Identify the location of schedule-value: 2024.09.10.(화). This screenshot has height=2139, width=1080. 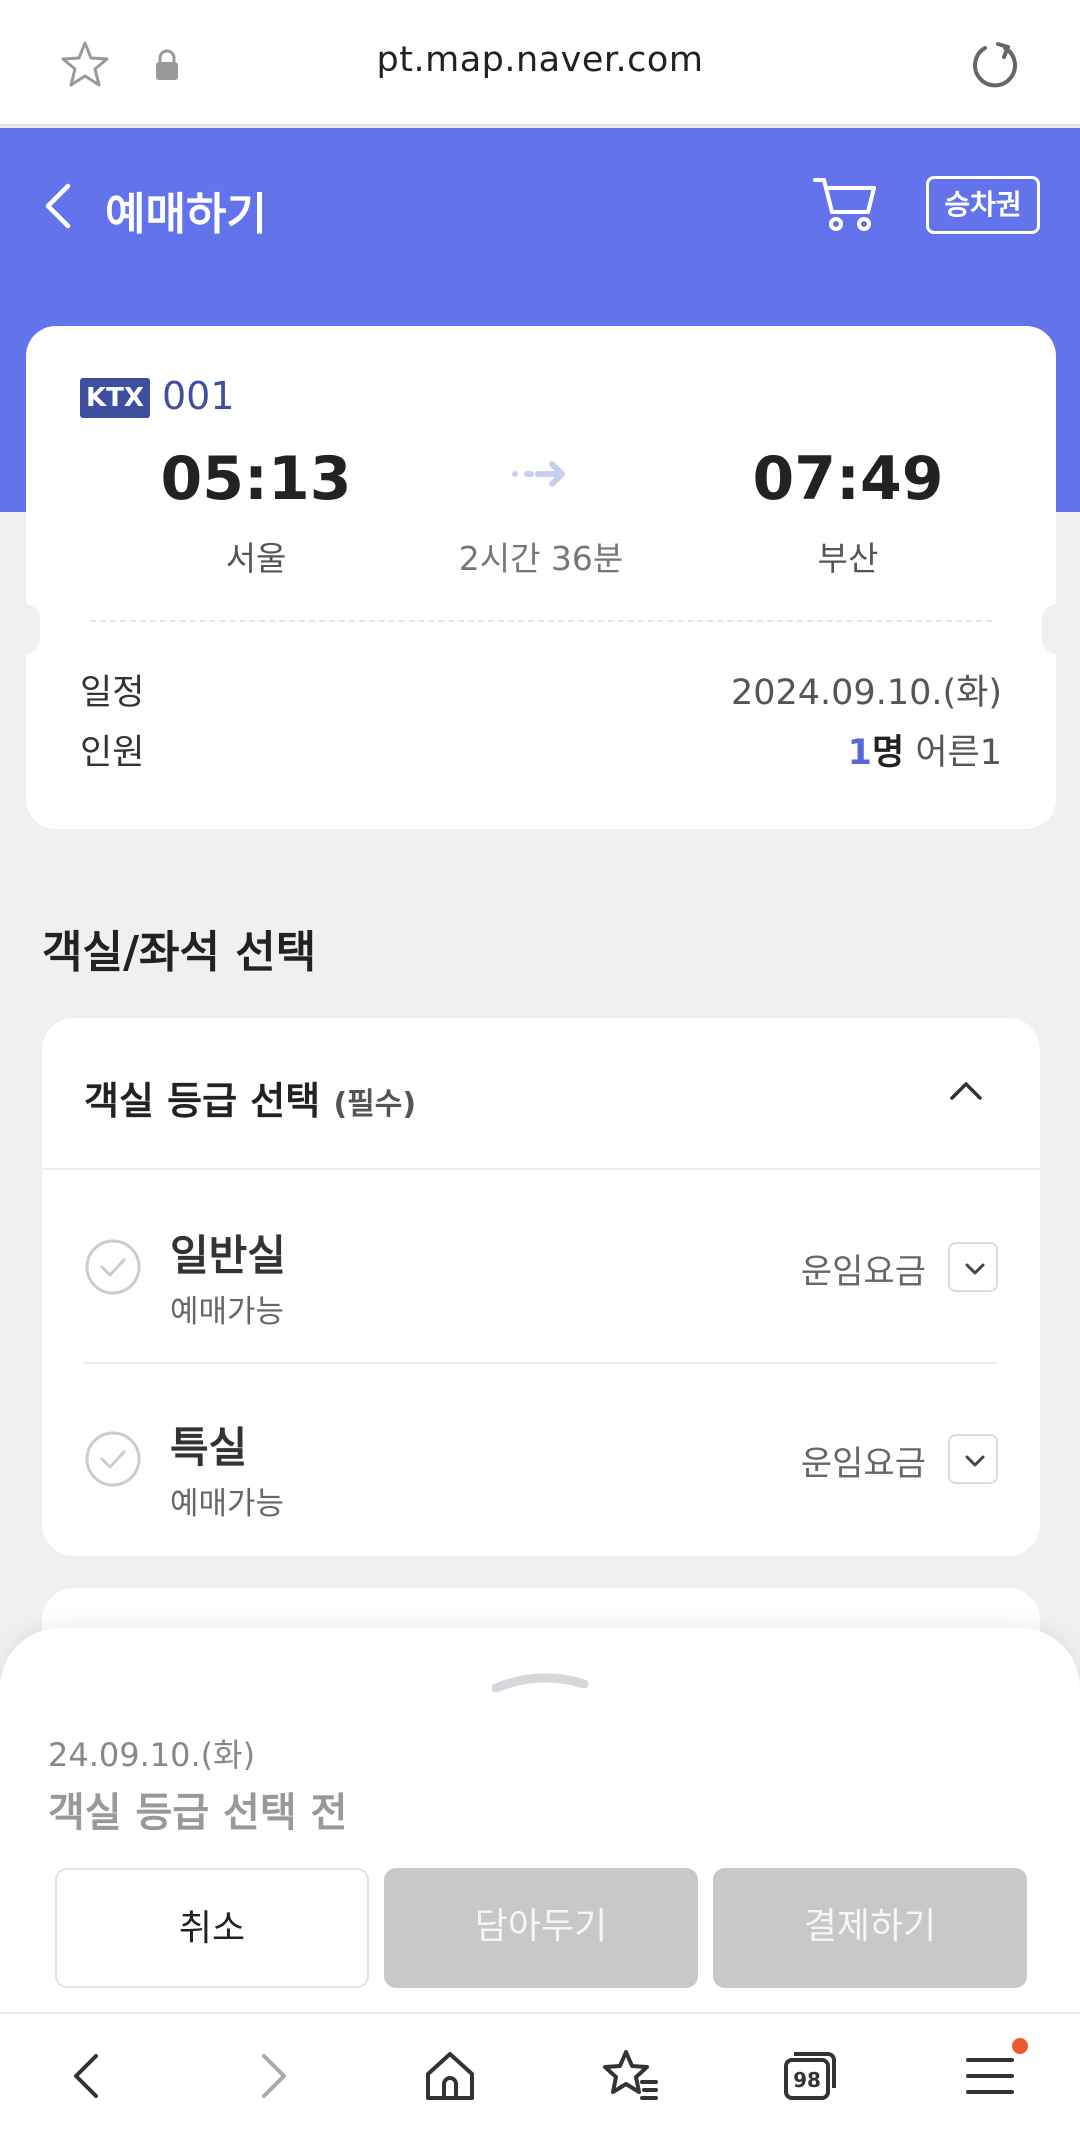
(866, 693).